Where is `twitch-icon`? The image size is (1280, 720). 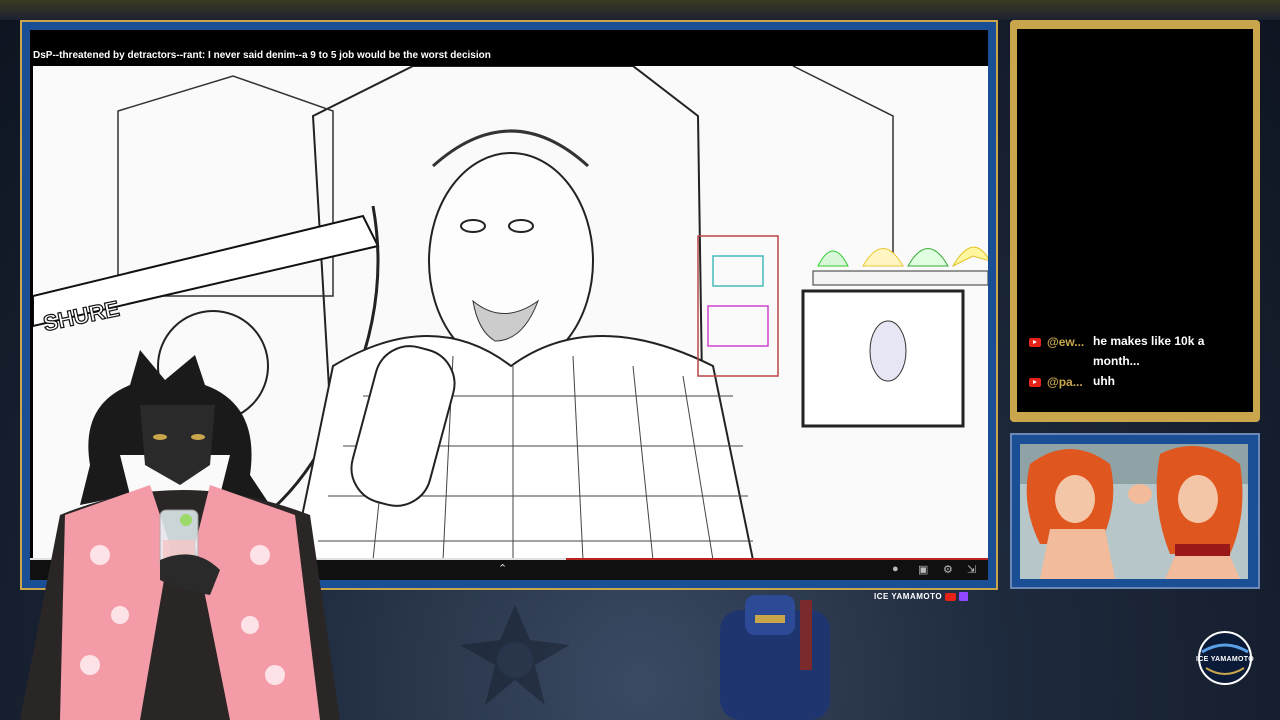 twitch-icon is located at coordinates (964, 596).